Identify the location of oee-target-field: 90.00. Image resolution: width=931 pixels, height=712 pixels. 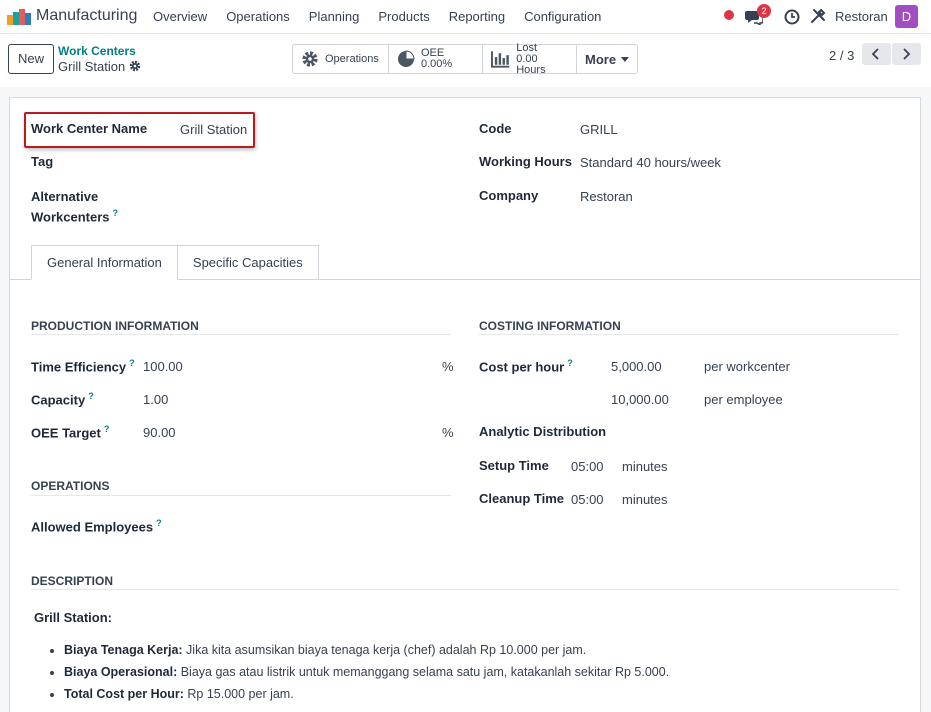
(159, 432).